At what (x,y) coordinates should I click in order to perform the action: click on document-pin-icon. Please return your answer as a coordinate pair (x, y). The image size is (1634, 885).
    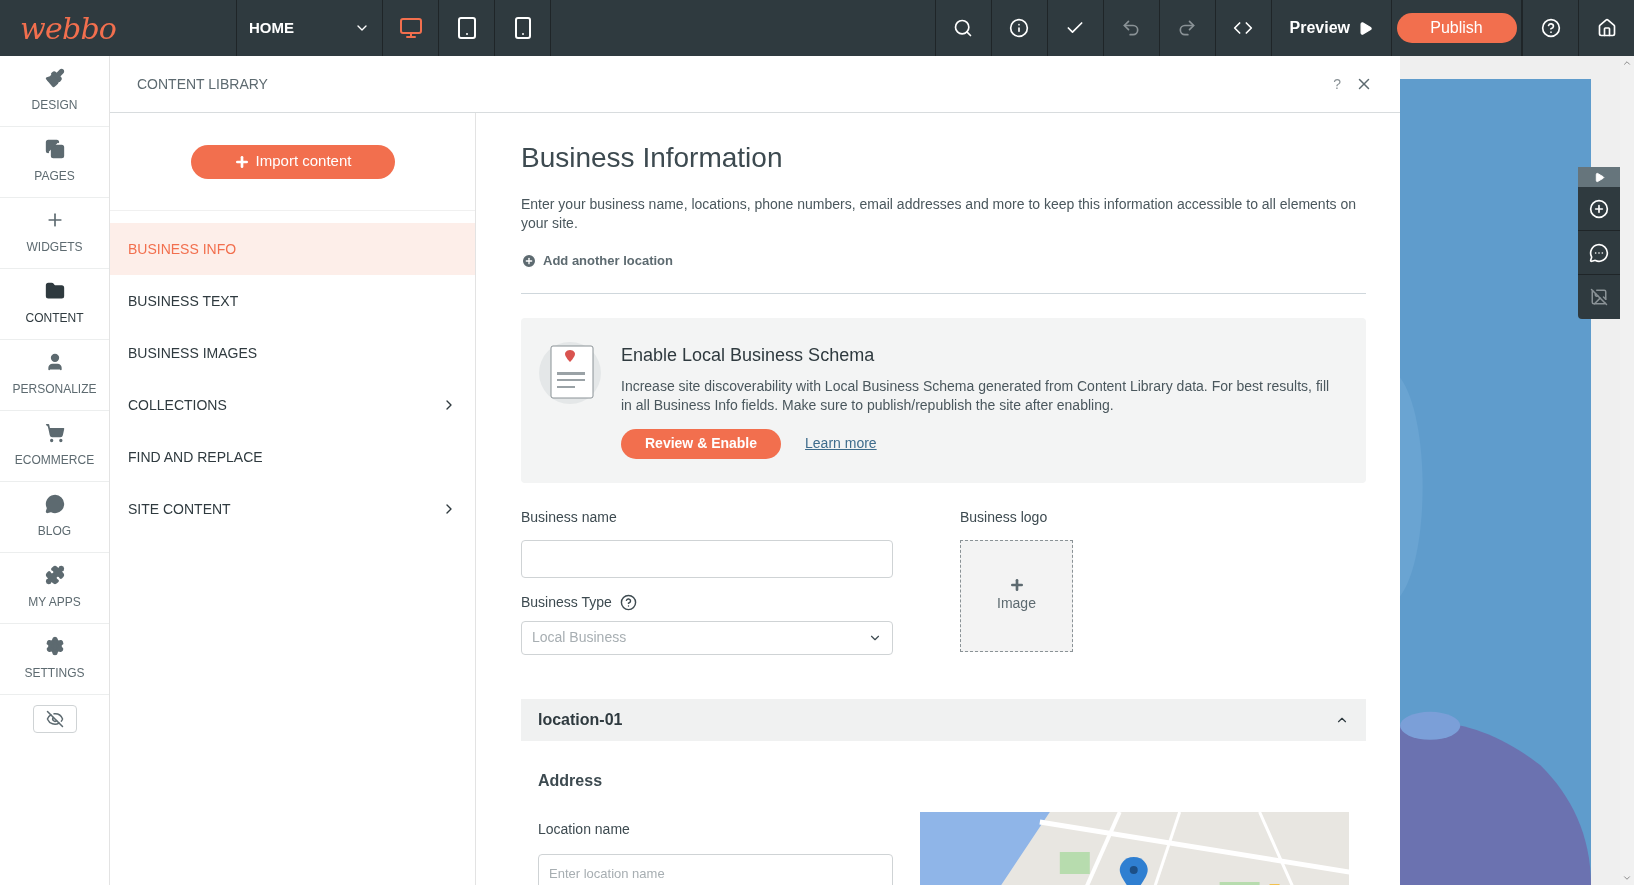
    Looking at the image, I should click on (570, 372).